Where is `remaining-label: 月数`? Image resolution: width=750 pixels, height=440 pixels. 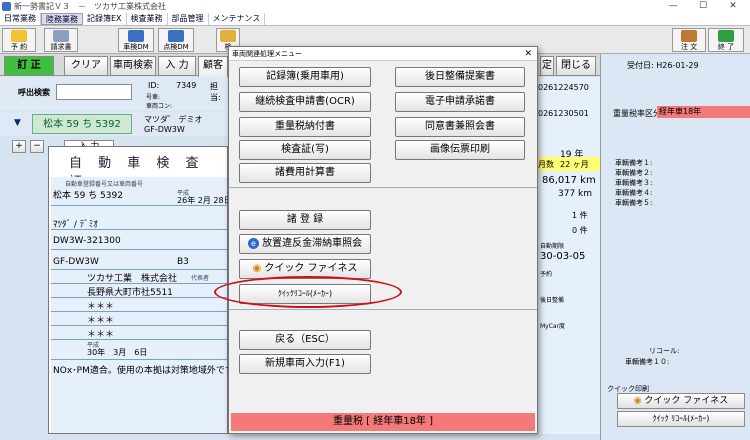 remaining-label: 月数 is located at coordinates (546, 164).